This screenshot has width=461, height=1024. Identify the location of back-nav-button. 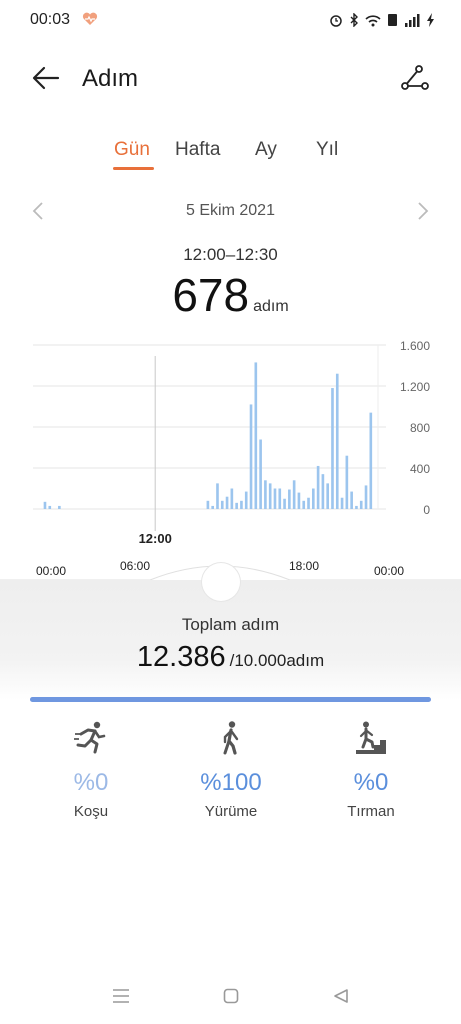
(341, 996).